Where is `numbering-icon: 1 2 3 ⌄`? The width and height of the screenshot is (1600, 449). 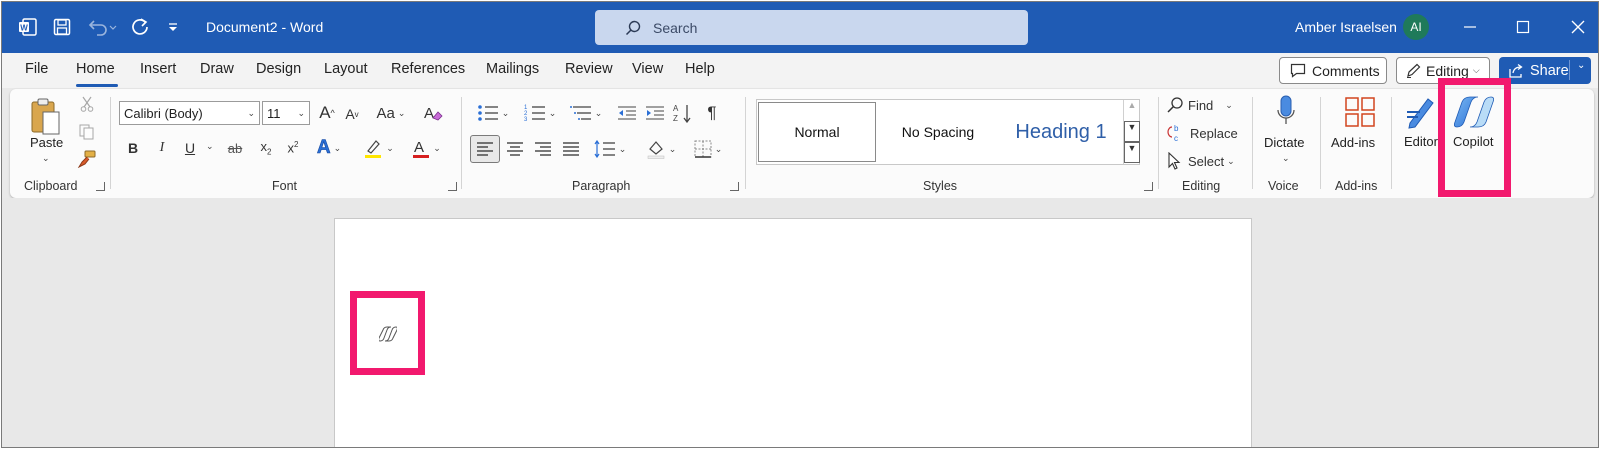
numbering-icon: 1 2 3 ⌄ is located at coordinates (540, 113).